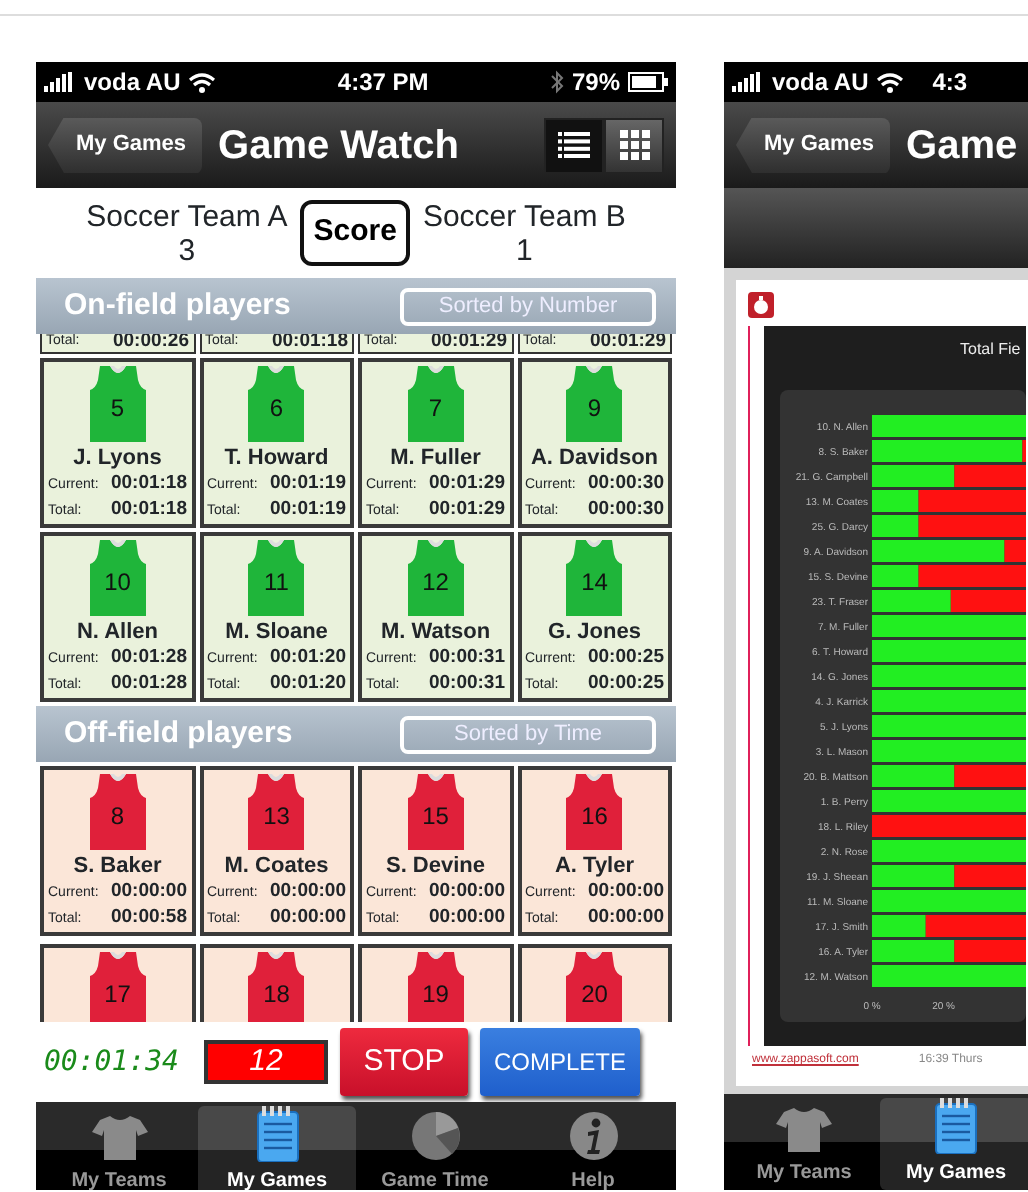 This screenshot has height=1192, width=1028. I want to click on tab-bar-item: Game Time, so click(435, 1148).